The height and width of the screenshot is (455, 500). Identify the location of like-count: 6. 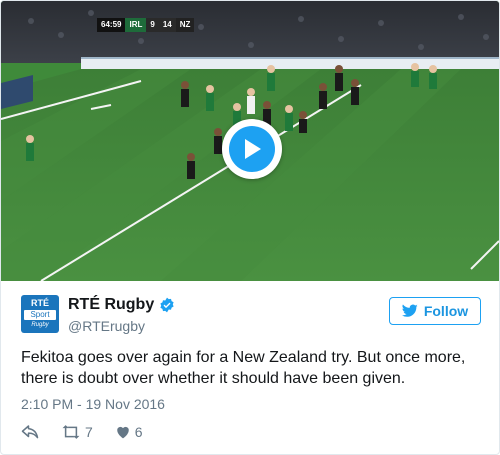
(138, 432).